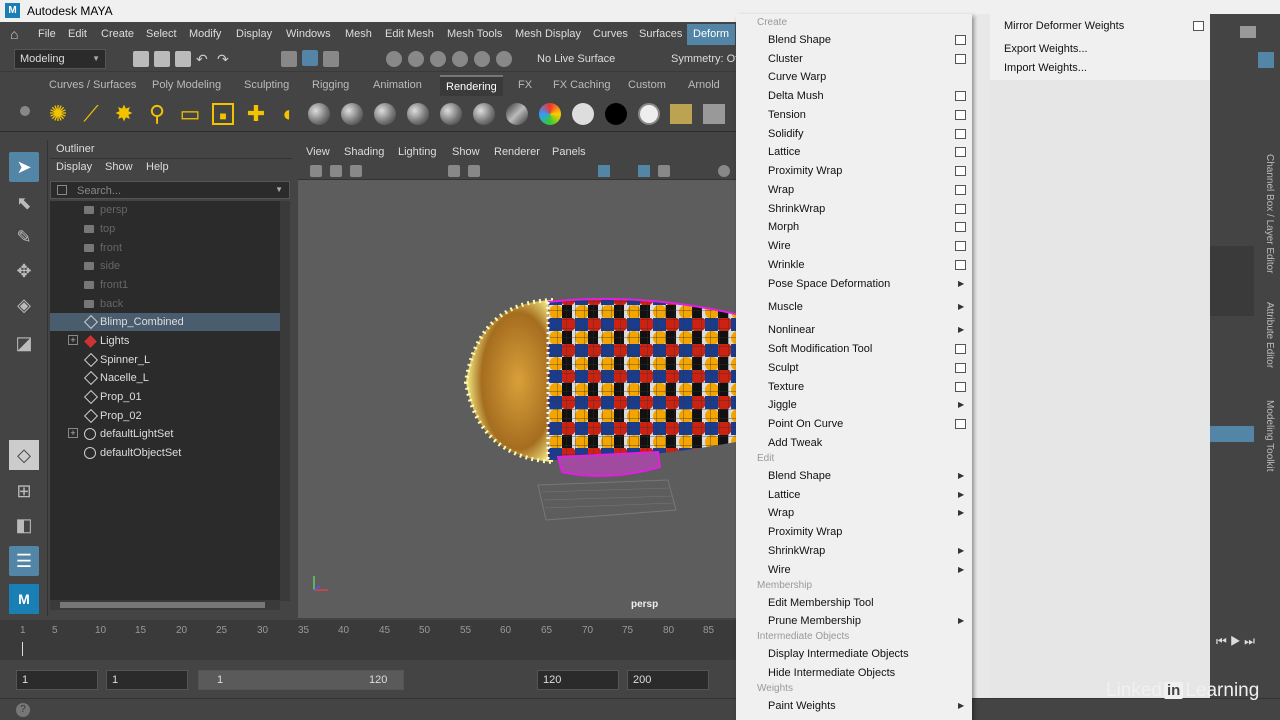  What do you see at coordinates (22, 649) in the screenshot?
I see `current-frame-marker` at bounding box center [22, 649].